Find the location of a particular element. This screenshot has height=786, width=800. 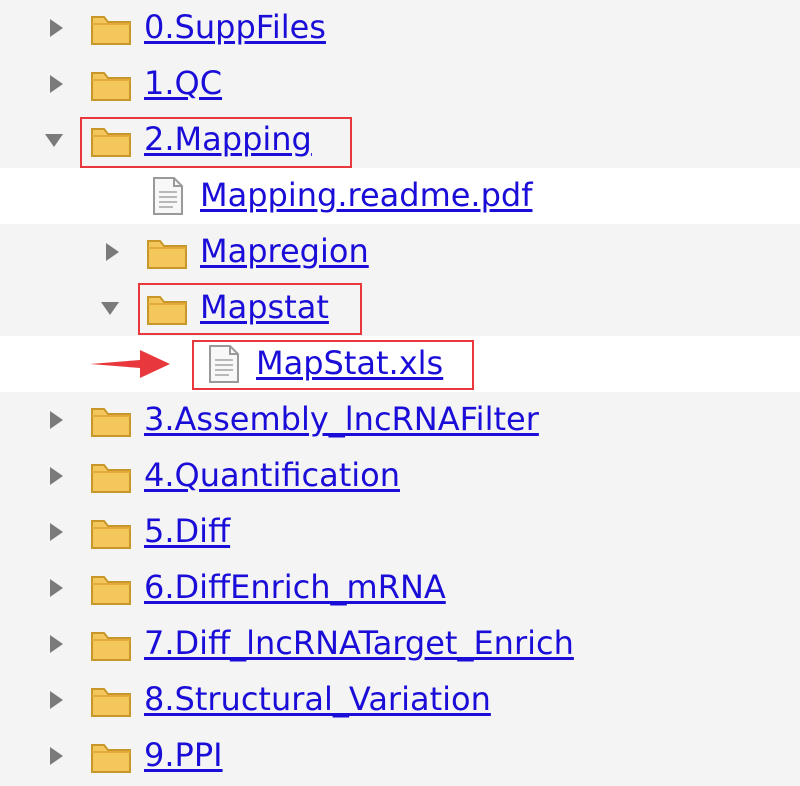

folder-link: 0.SuppFiles is located at coordinates (235, 27).